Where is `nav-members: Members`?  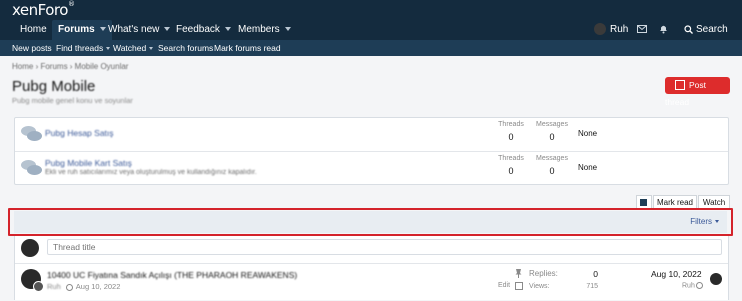
nav-members: Members is located at coordinates (264, 30).